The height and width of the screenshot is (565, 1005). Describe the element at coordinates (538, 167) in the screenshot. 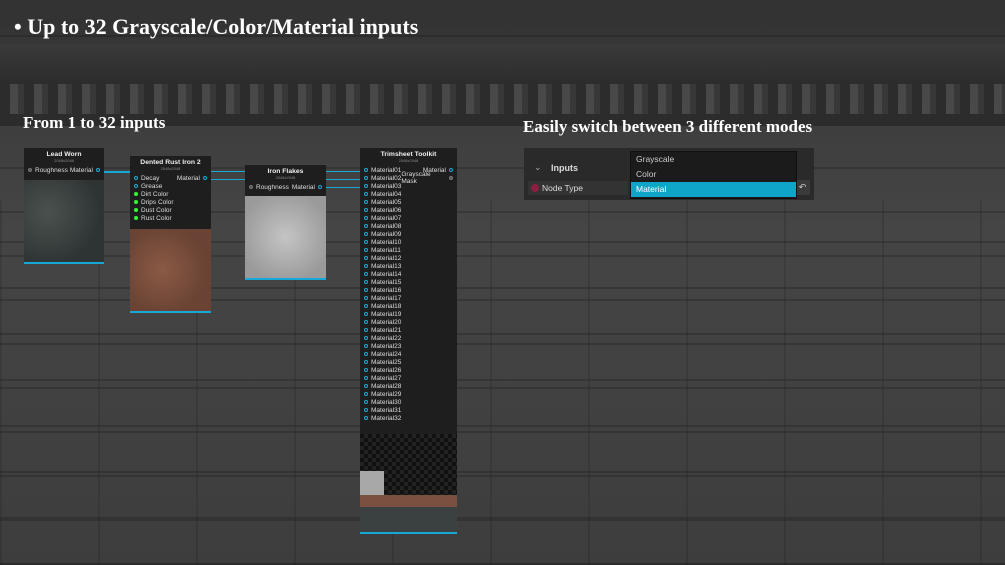

I see `chevron-down-icon: ⌄` at that location.